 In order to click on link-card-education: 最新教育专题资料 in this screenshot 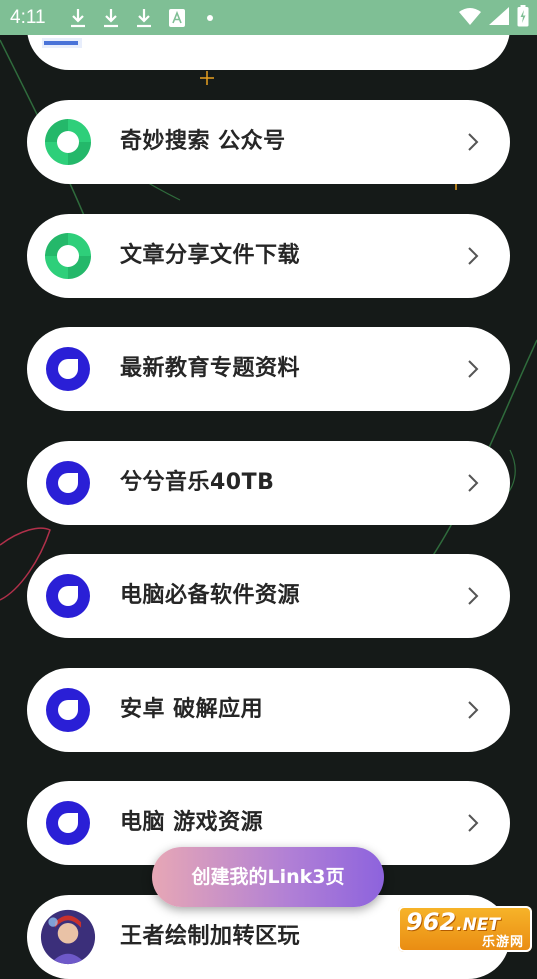, I will do `click(268, 369)`.